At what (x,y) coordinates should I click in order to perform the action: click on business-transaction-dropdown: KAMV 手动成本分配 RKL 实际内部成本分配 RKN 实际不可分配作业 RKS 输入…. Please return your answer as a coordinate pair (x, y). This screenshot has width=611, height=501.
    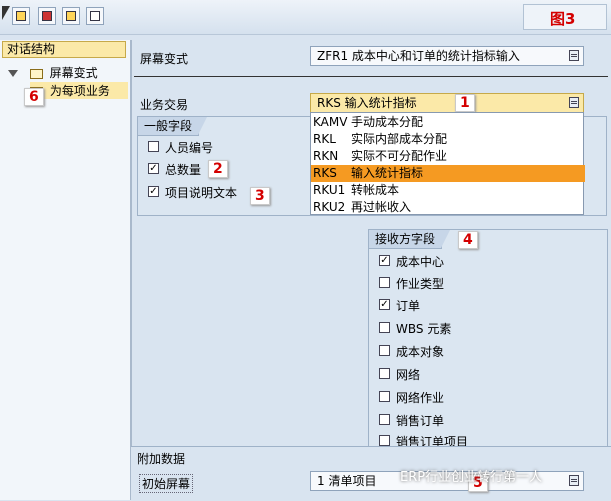
    Looking at the image, I should click on (447, 164).